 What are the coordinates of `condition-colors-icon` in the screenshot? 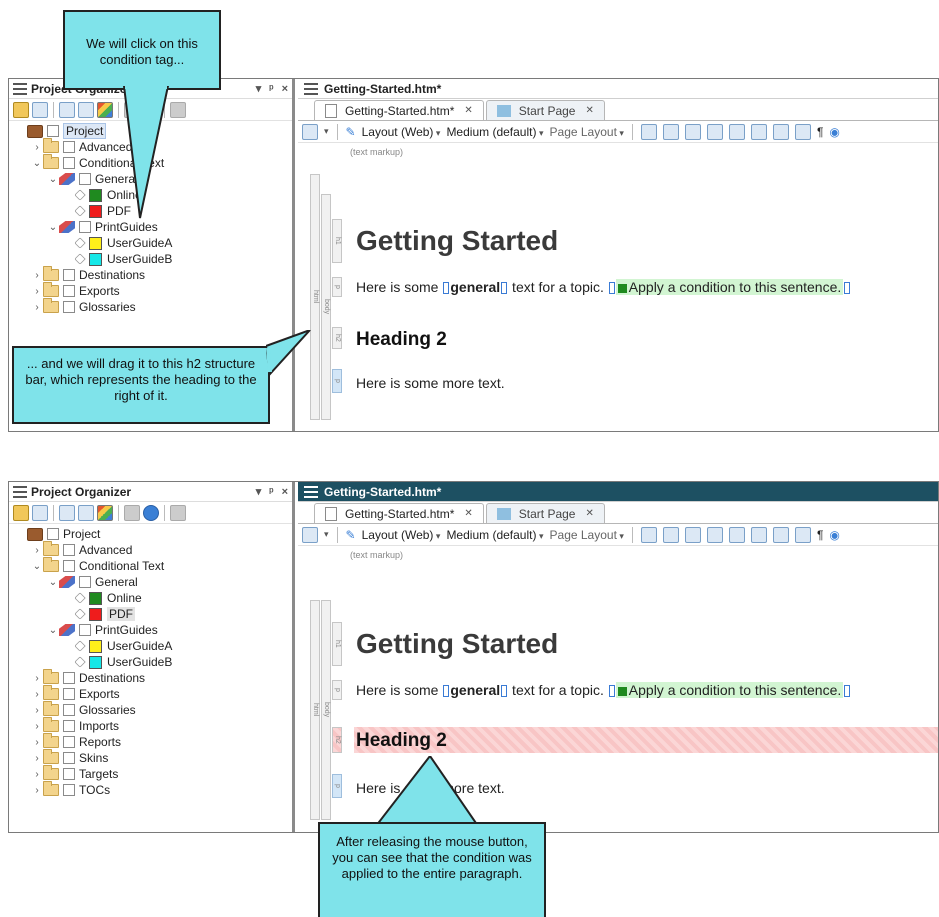 It's located at (105, 109).